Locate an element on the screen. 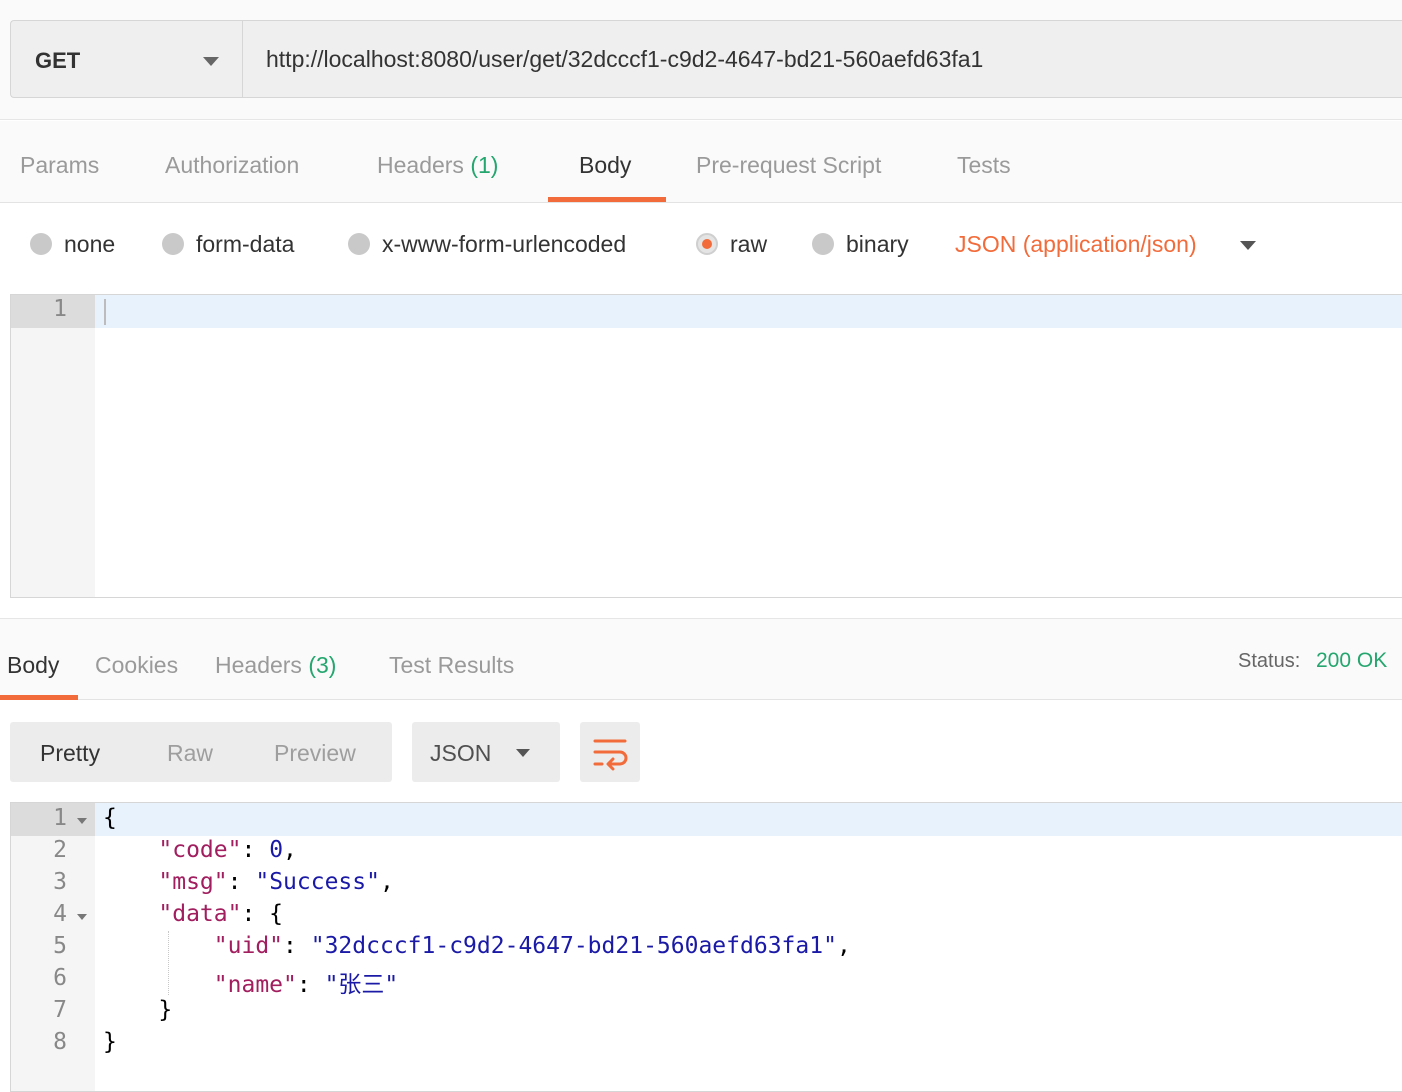  response-tab-headers: Headers (3) is located at coordinates (275, 665).